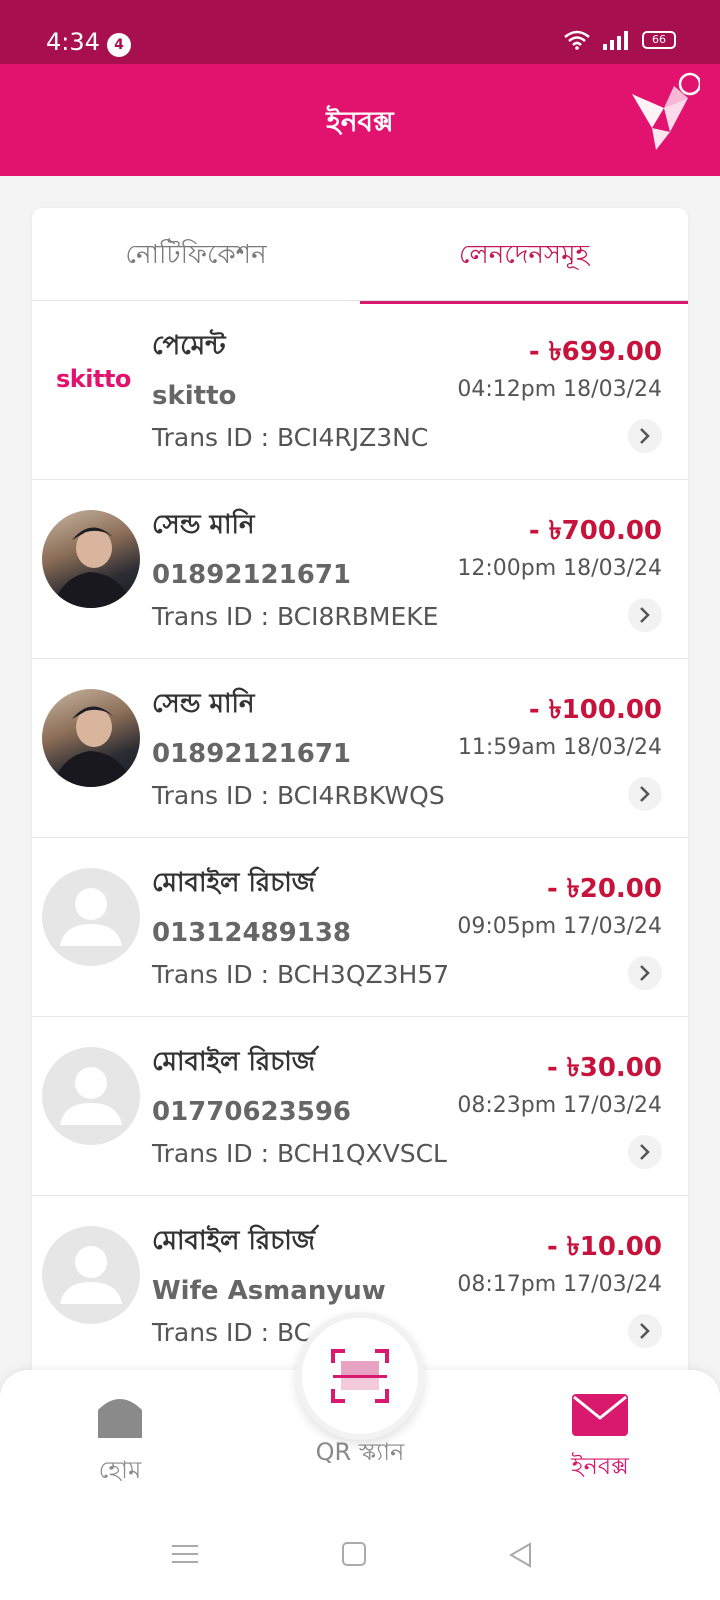 The width and height of the screenshot is (720, 1600). I want to click on notification-count-badge: 4, so click(119, 45).